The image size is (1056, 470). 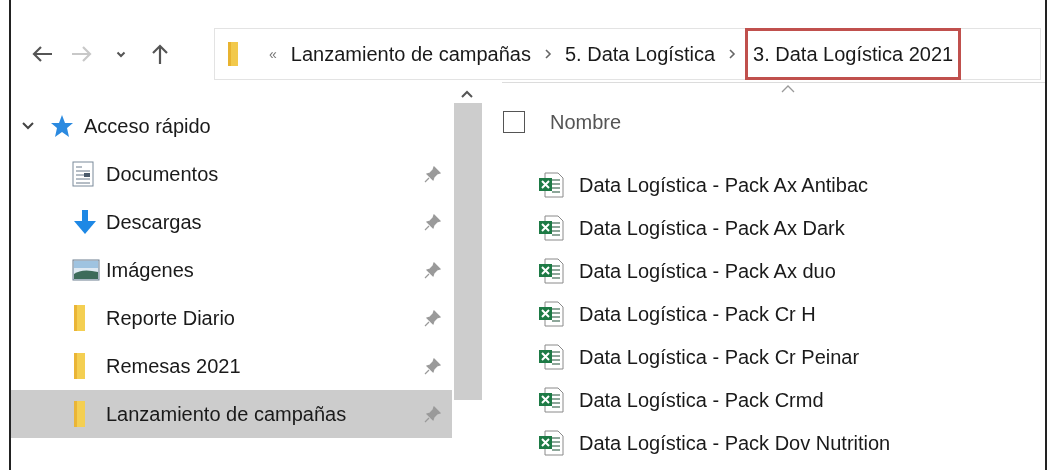 What do you see at coordinates (231, 222) in the screenshot?
I see `sidebar-item: Descargas` at bounding box center [231, 222].